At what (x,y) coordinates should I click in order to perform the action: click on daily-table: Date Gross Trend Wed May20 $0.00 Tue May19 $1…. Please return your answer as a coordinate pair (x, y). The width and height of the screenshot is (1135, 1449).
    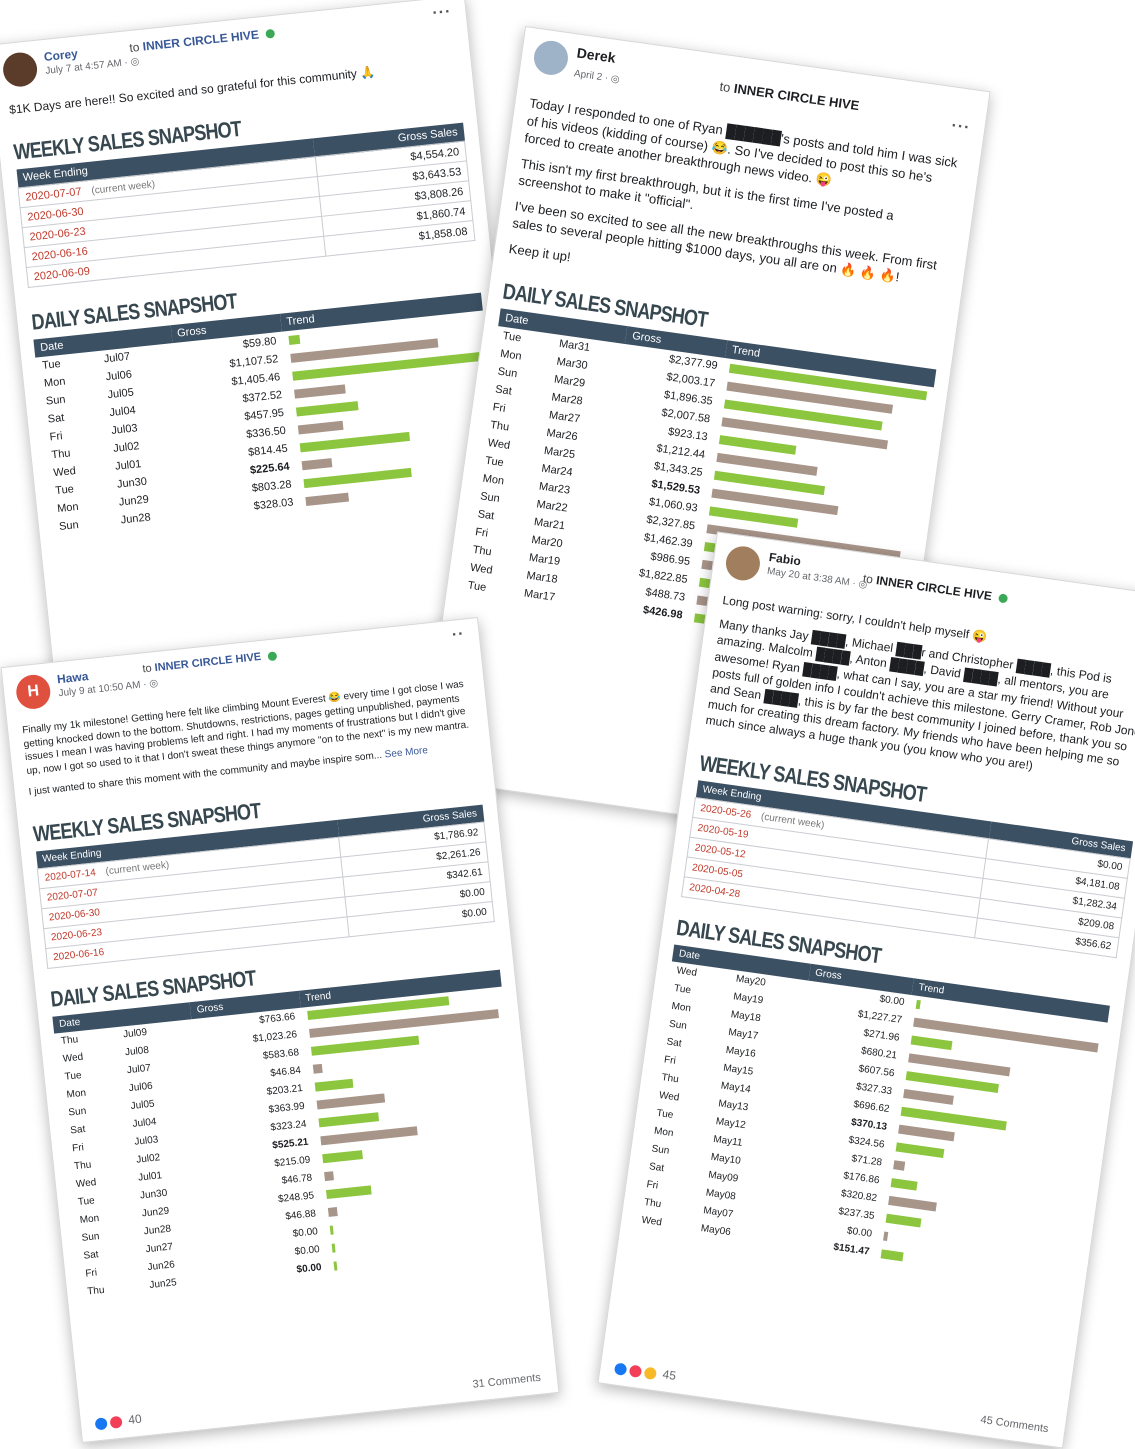
    Looking at the image, I should click on (872, 1116).